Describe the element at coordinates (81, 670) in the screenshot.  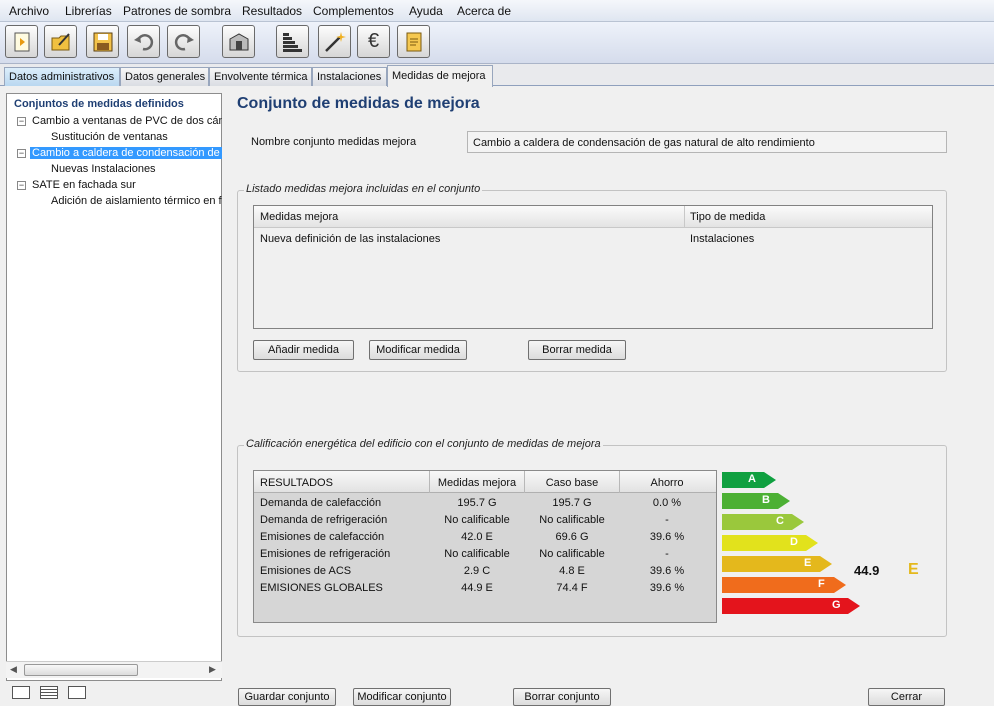
I see `scroll-thumb` at that location.